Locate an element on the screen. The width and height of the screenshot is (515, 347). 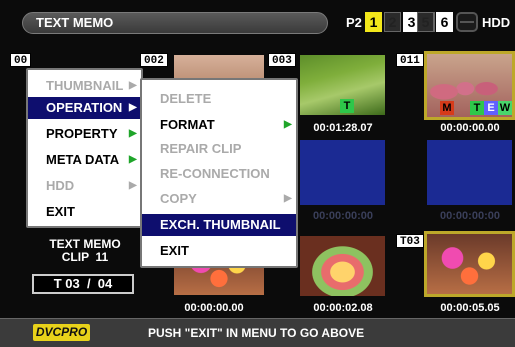
marker-badge: M is located at coordinates (447, 108).